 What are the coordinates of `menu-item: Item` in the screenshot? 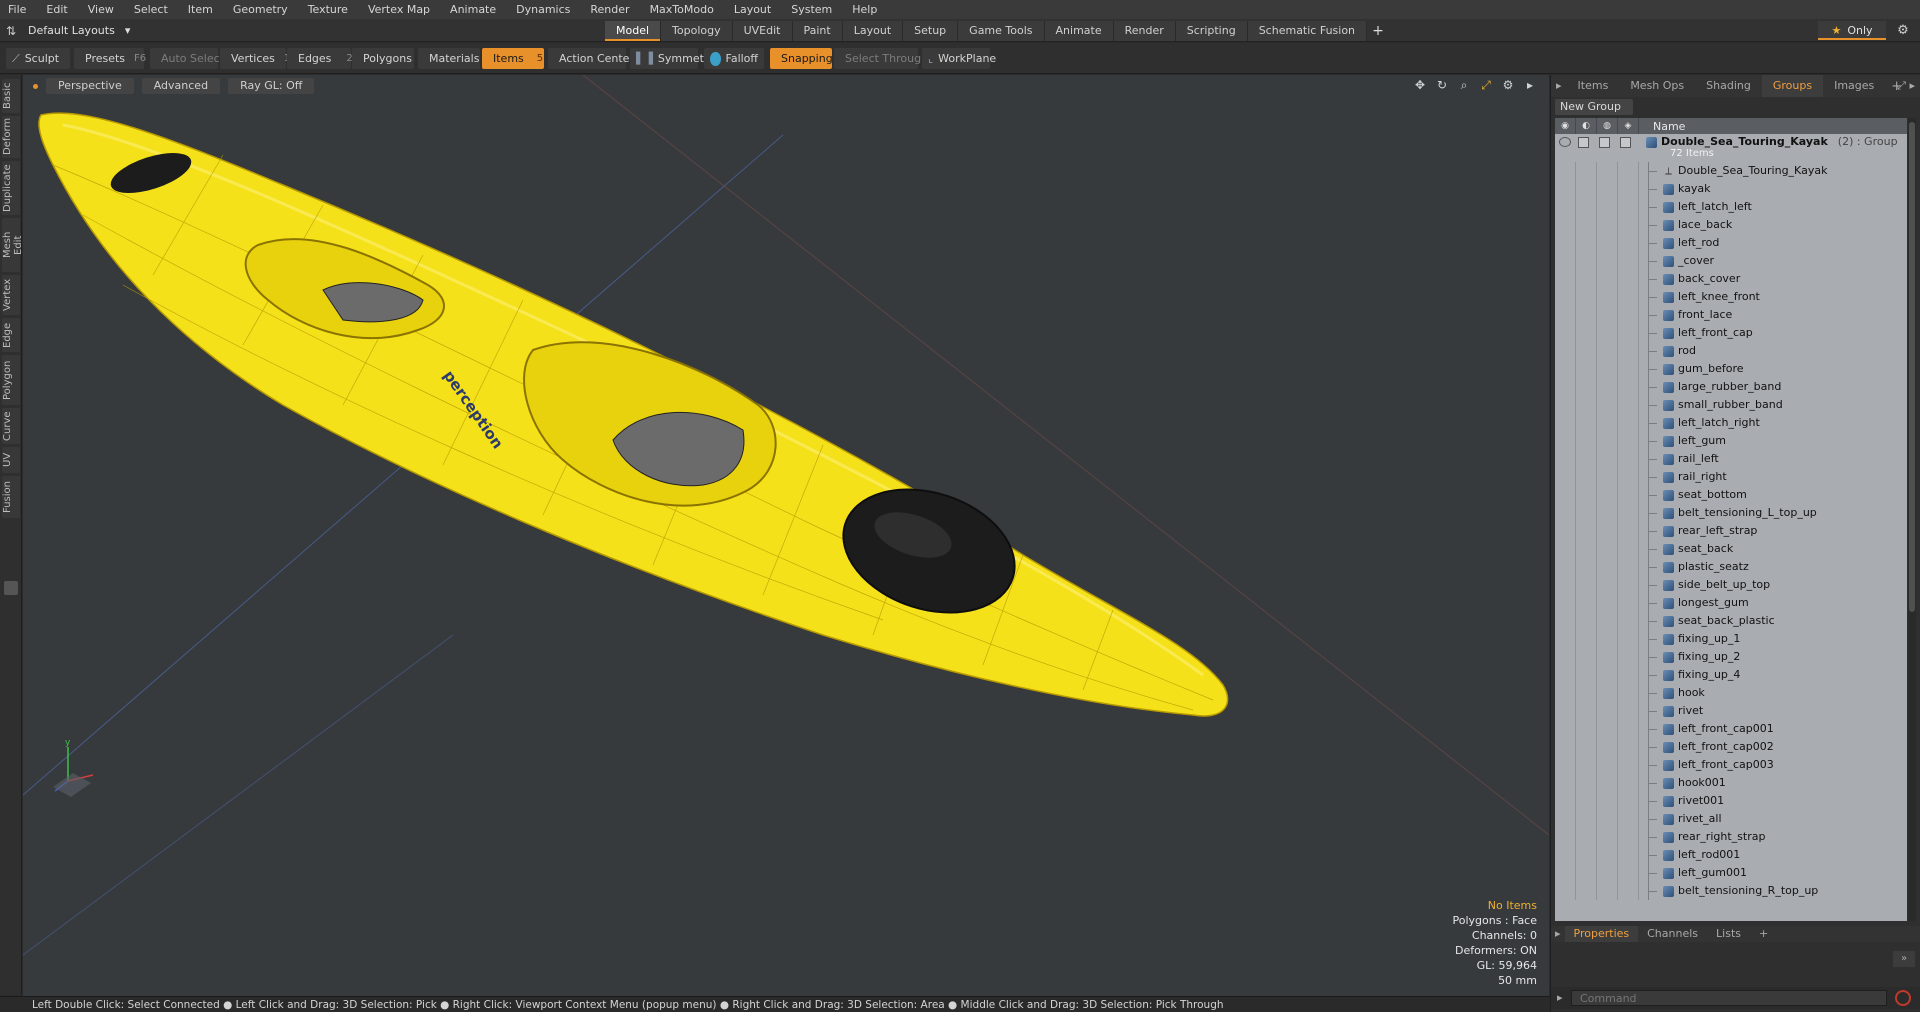 It's located at (200, 9).